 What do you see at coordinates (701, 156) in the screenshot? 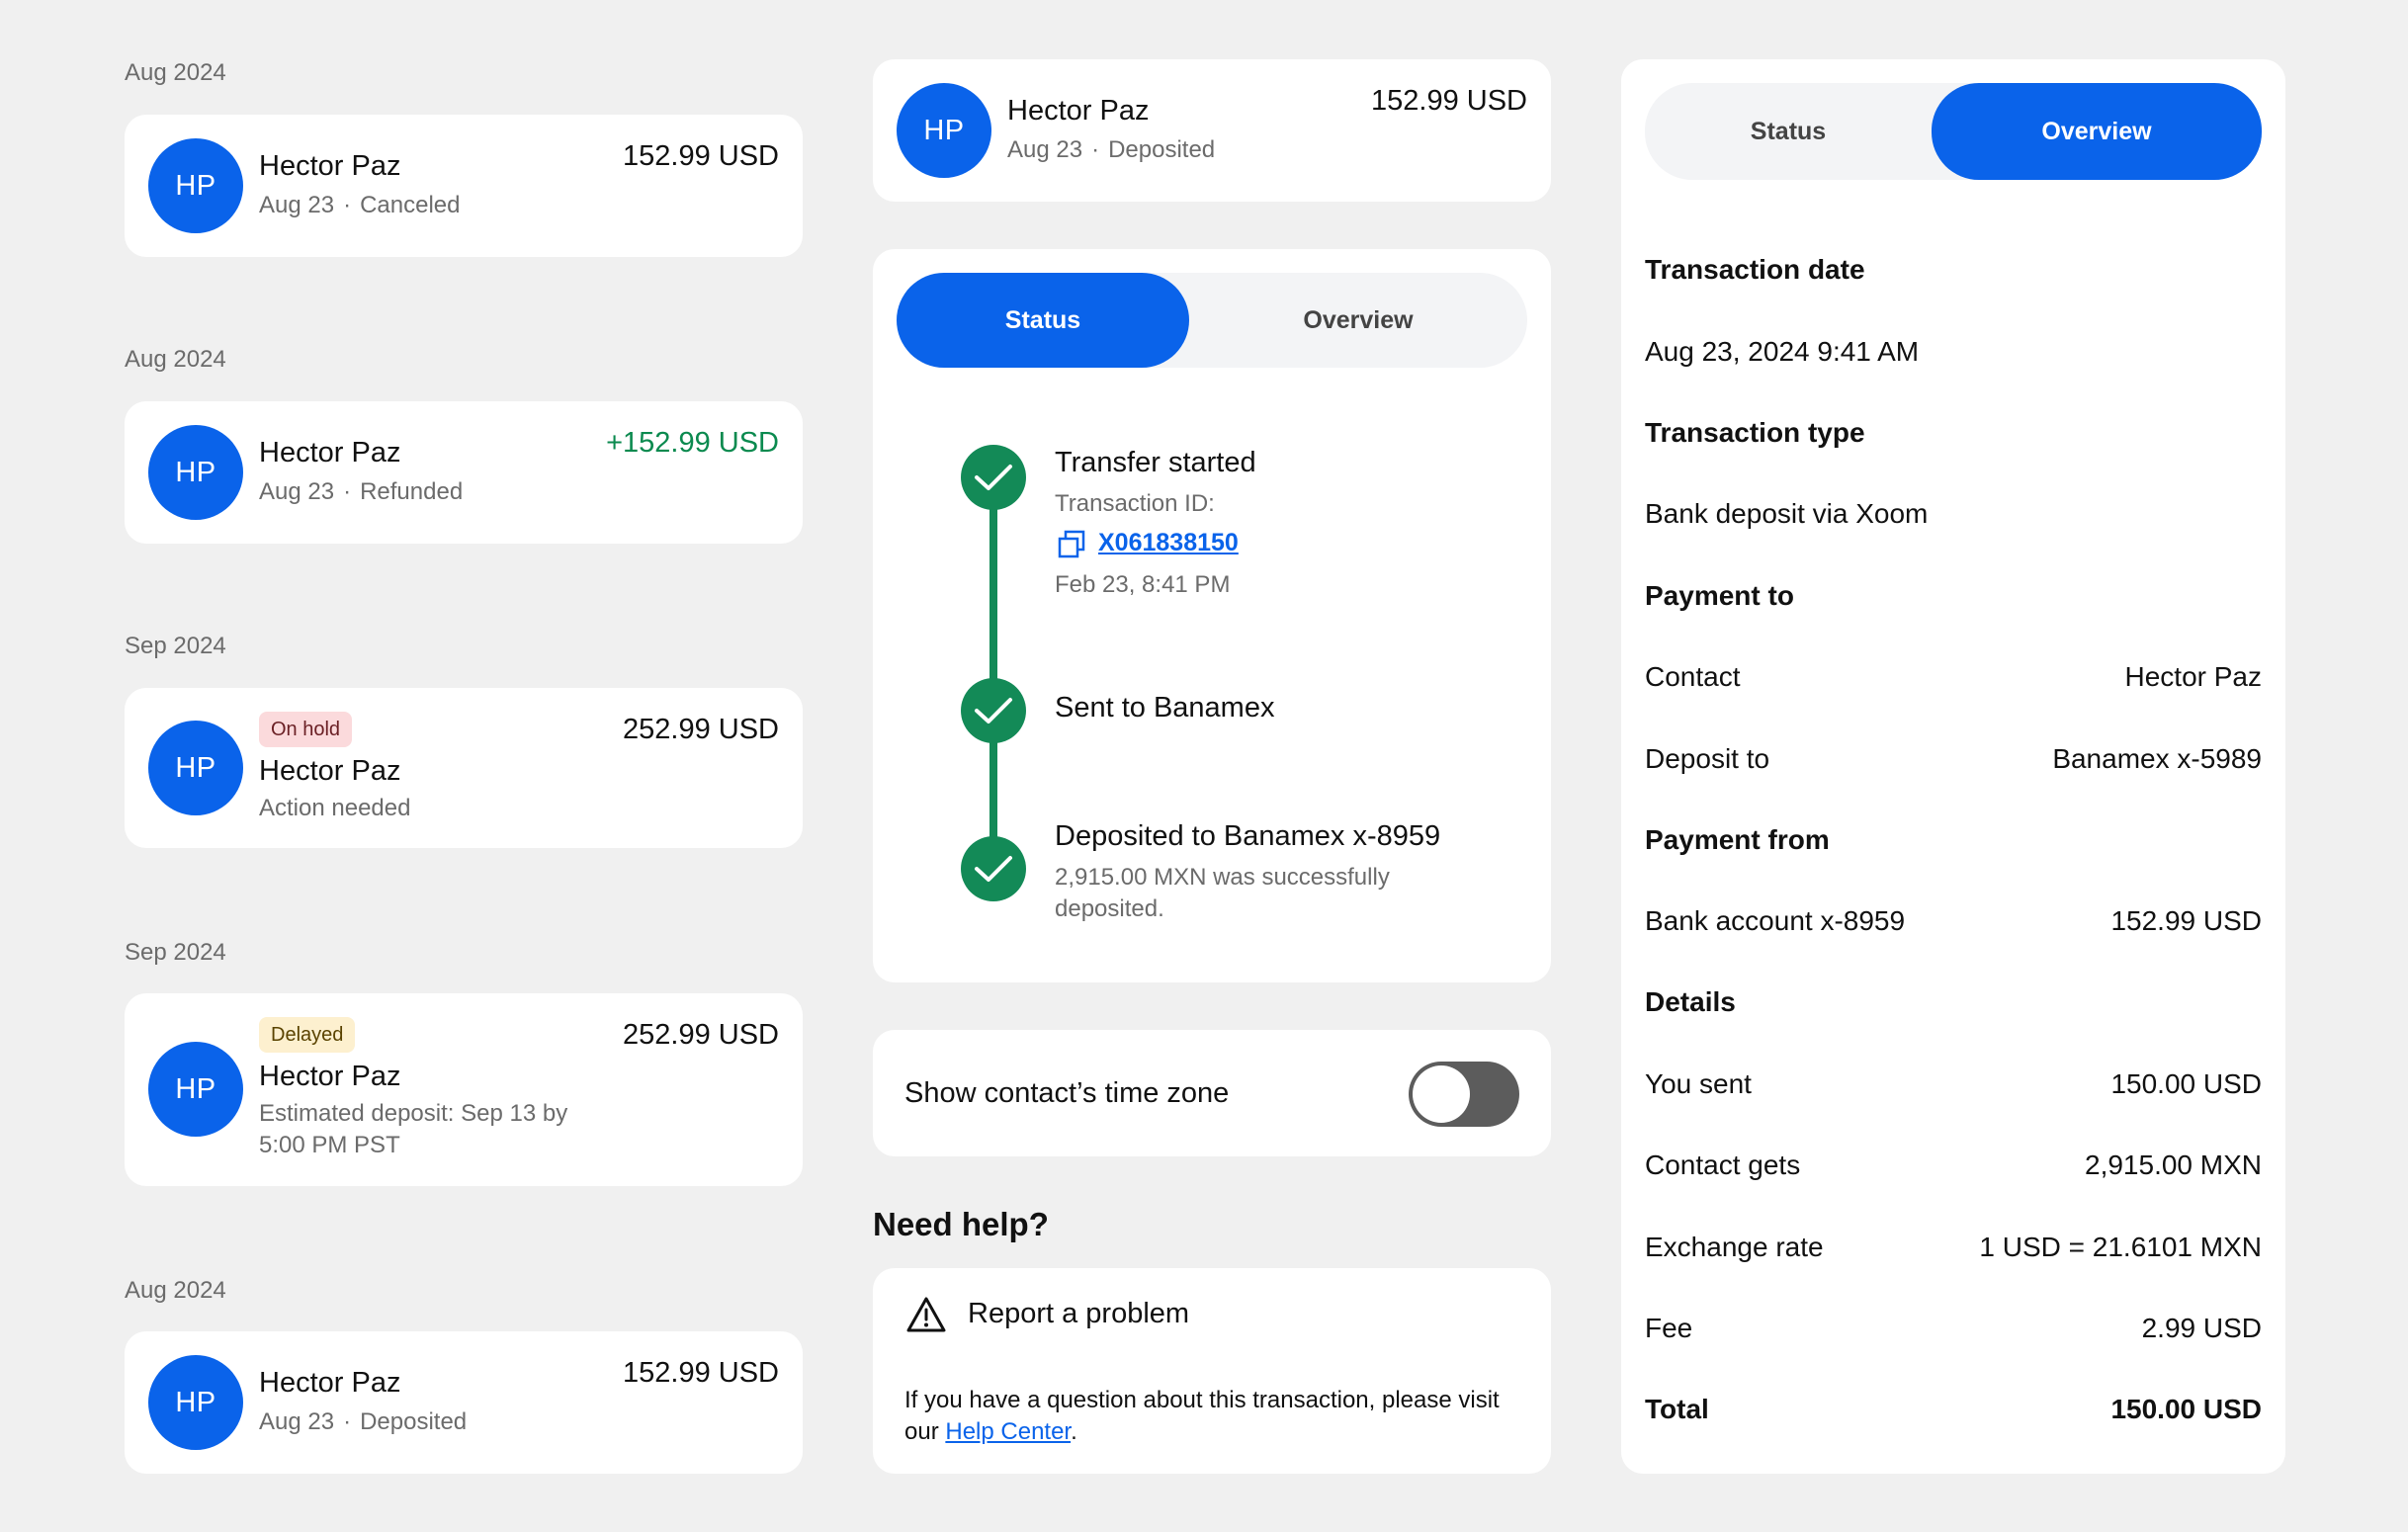
I see `transaction-amount: 152.99 USD` at bounding box center [701, 156].